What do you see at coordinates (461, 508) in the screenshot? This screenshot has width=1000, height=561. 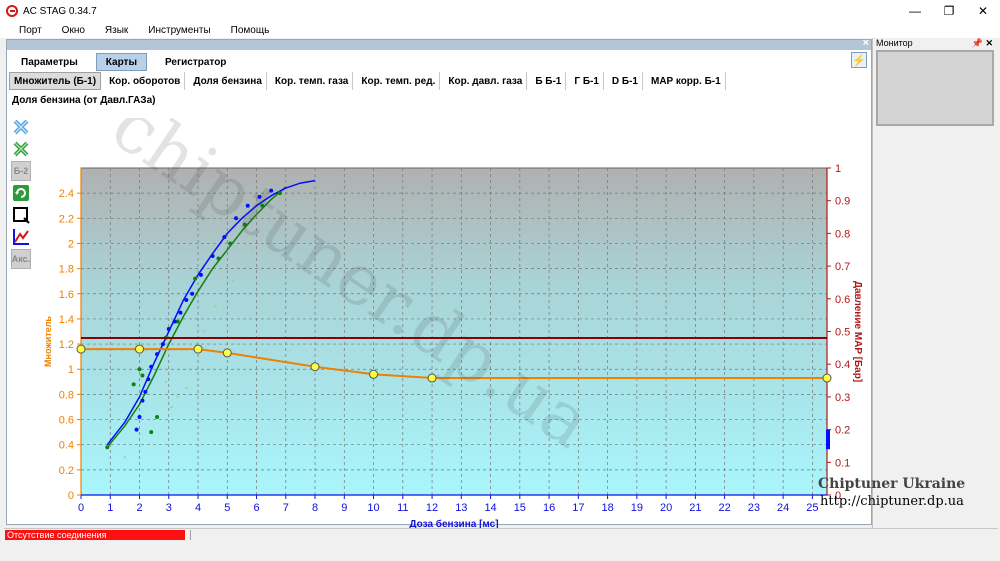 I see `x-tick-label: 13` at bounding box center [461, 508].